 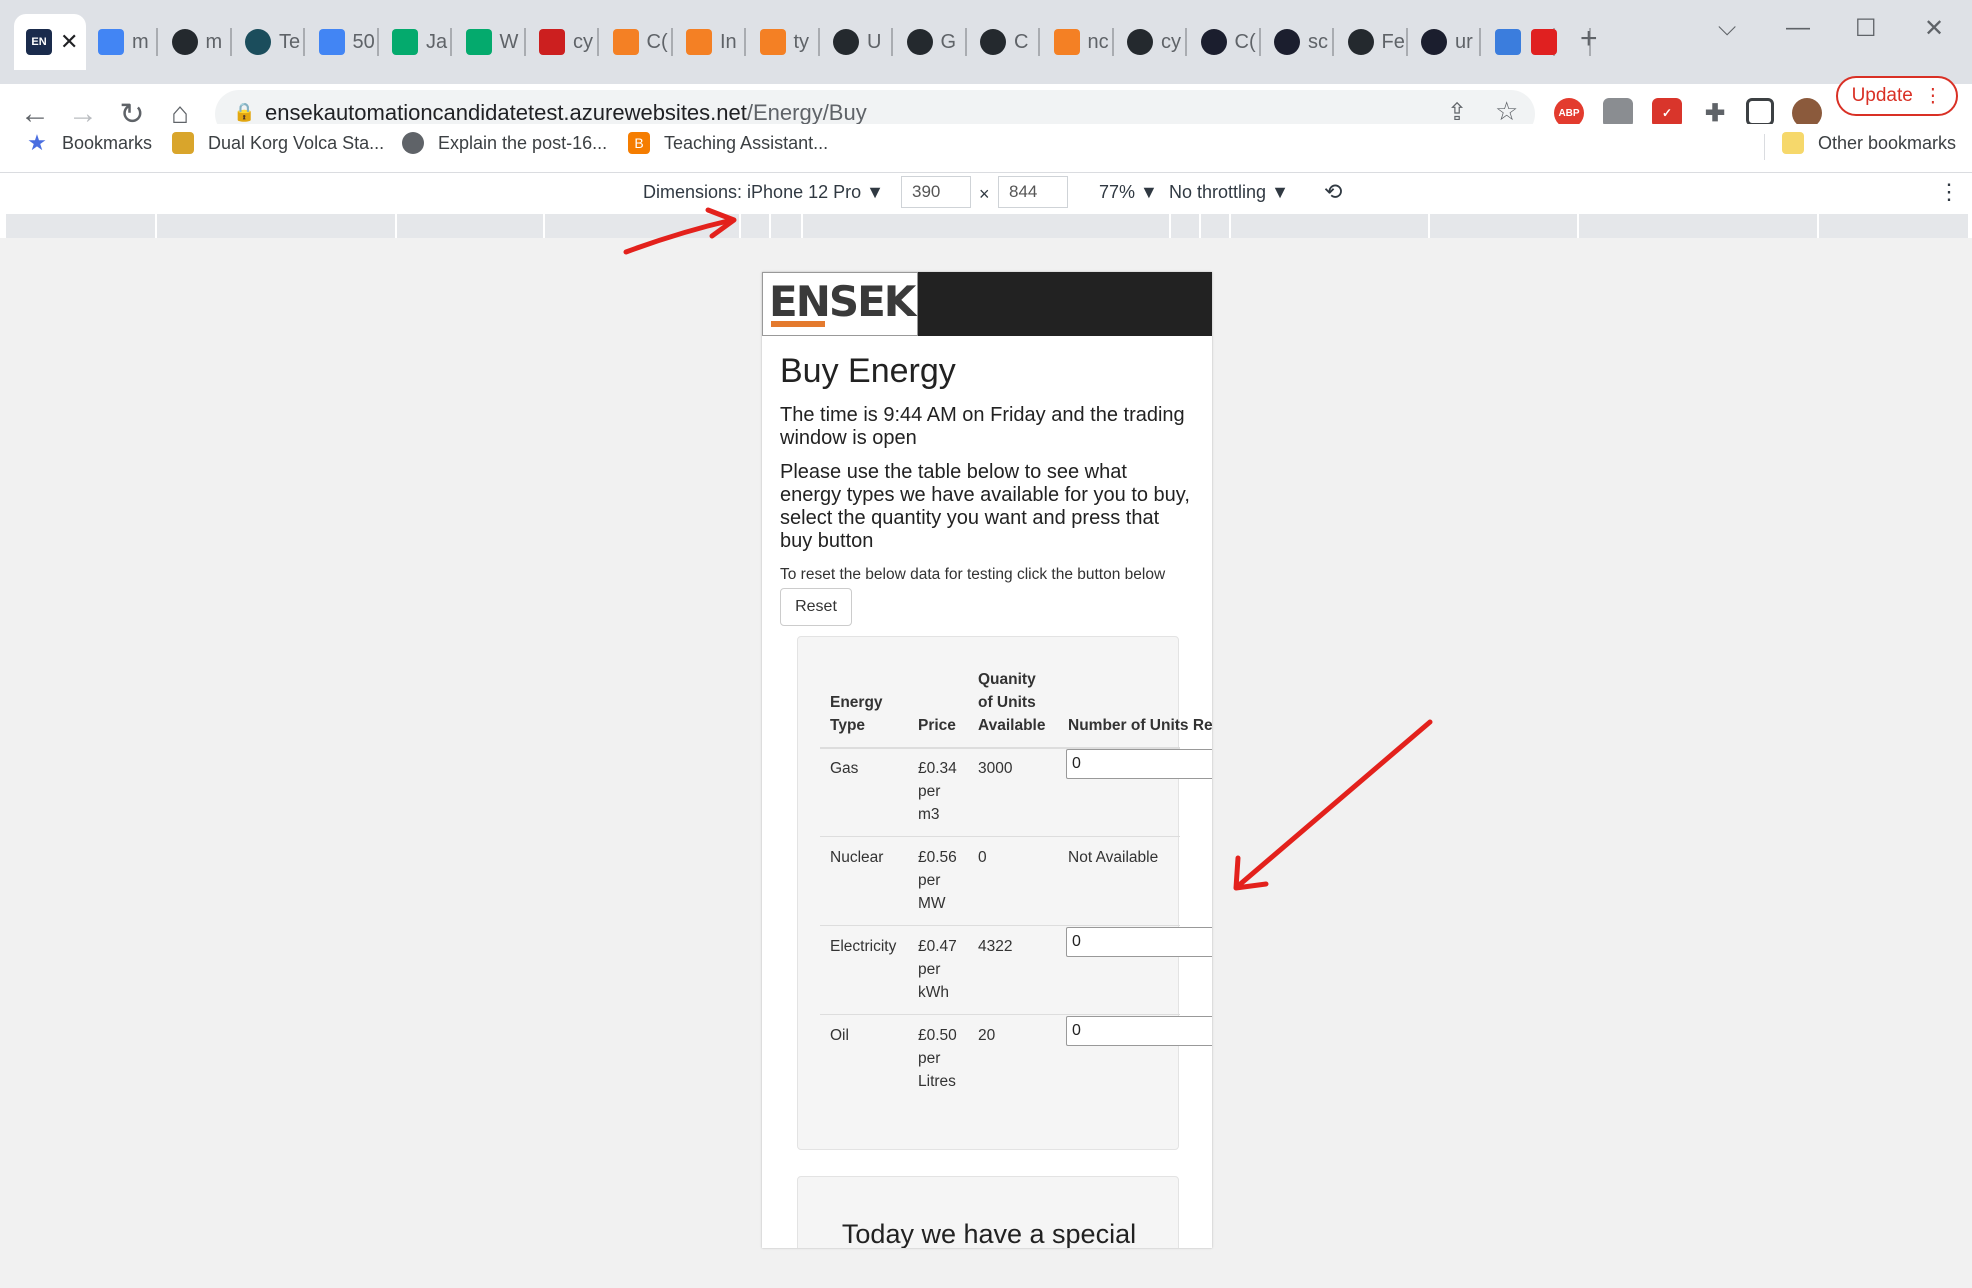 What do you see at coordinates (1934, 28) in the screenshot?
I see `close-window-icon: ✕` at bounding box center [1934, 28].